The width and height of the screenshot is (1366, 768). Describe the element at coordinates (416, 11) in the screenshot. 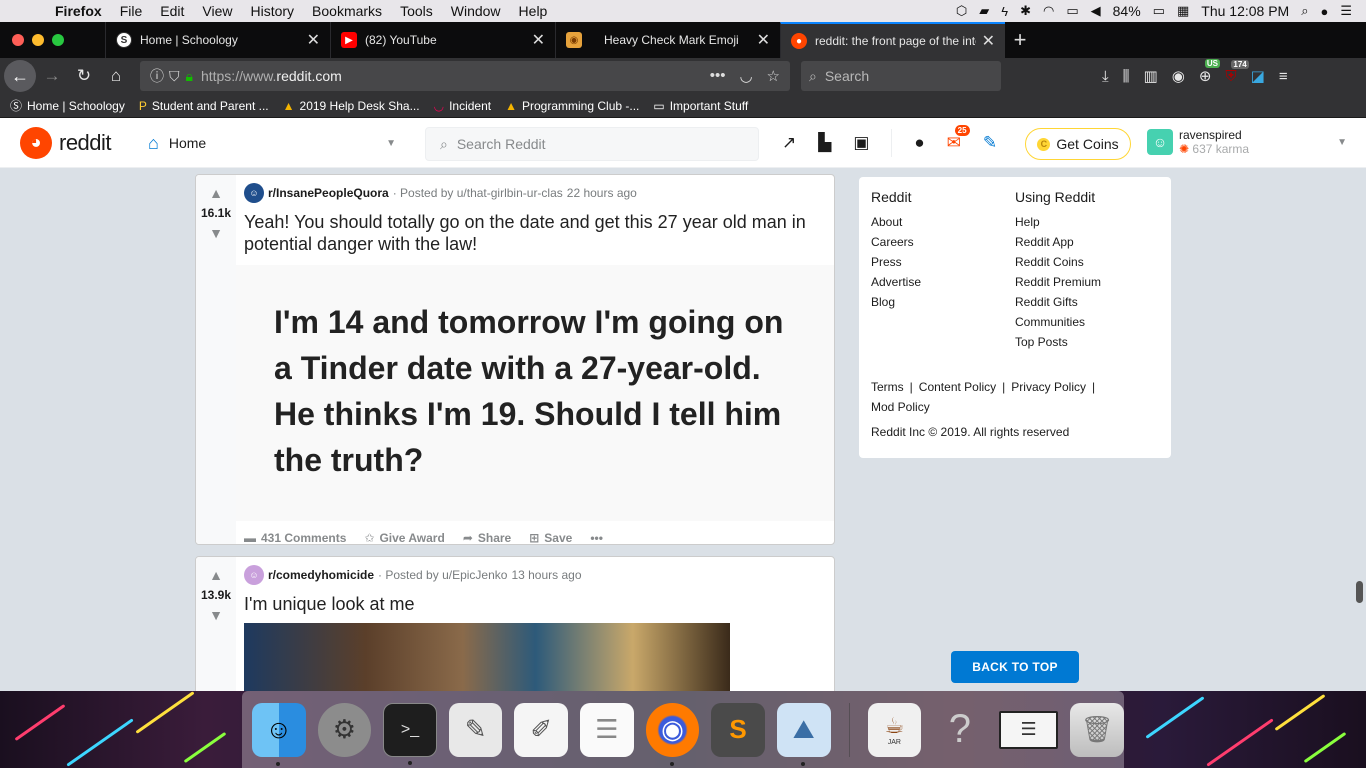

I see `menu-tools: Tools` at that location.